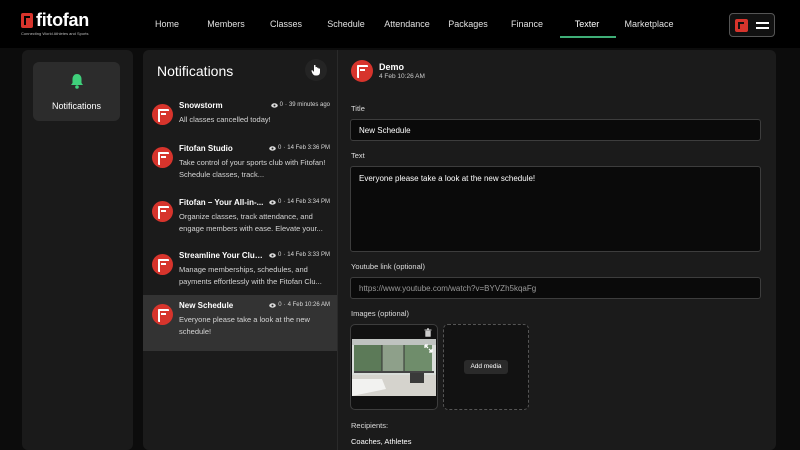 The image size is (800, 450). What do you see at coordinates (27, 20) in the screenshot?
I see `brand-logo-mark` at bounding box center [27, 20].